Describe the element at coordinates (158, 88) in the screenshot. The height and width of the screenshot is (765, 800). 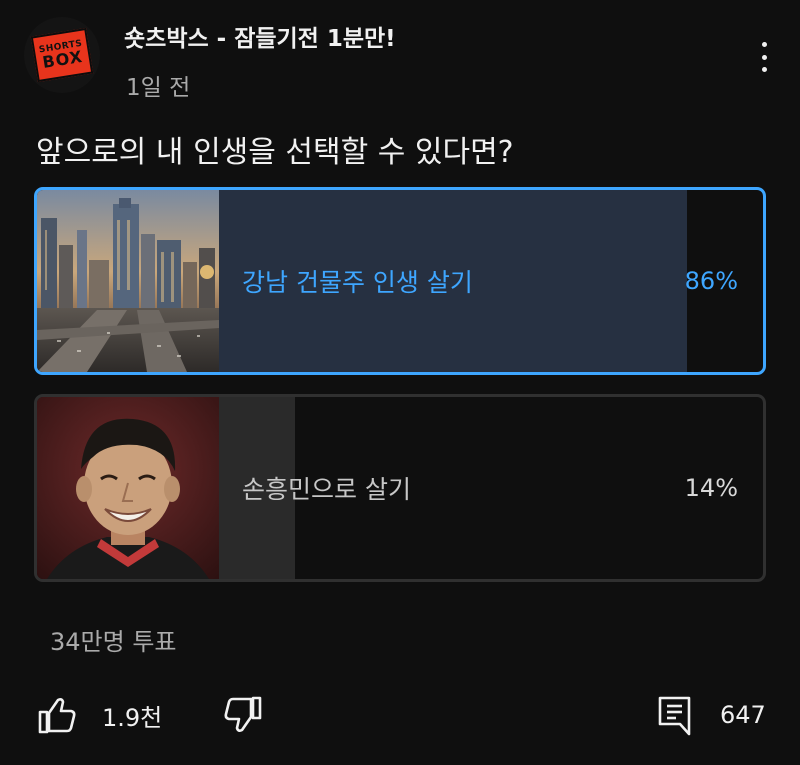
I see `post-timestamp: 1일 전` at that location.